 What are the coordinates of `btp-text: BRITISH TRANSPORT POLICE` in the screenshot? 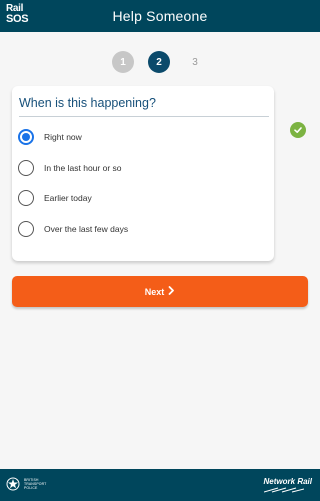 It's located at (35, 484).